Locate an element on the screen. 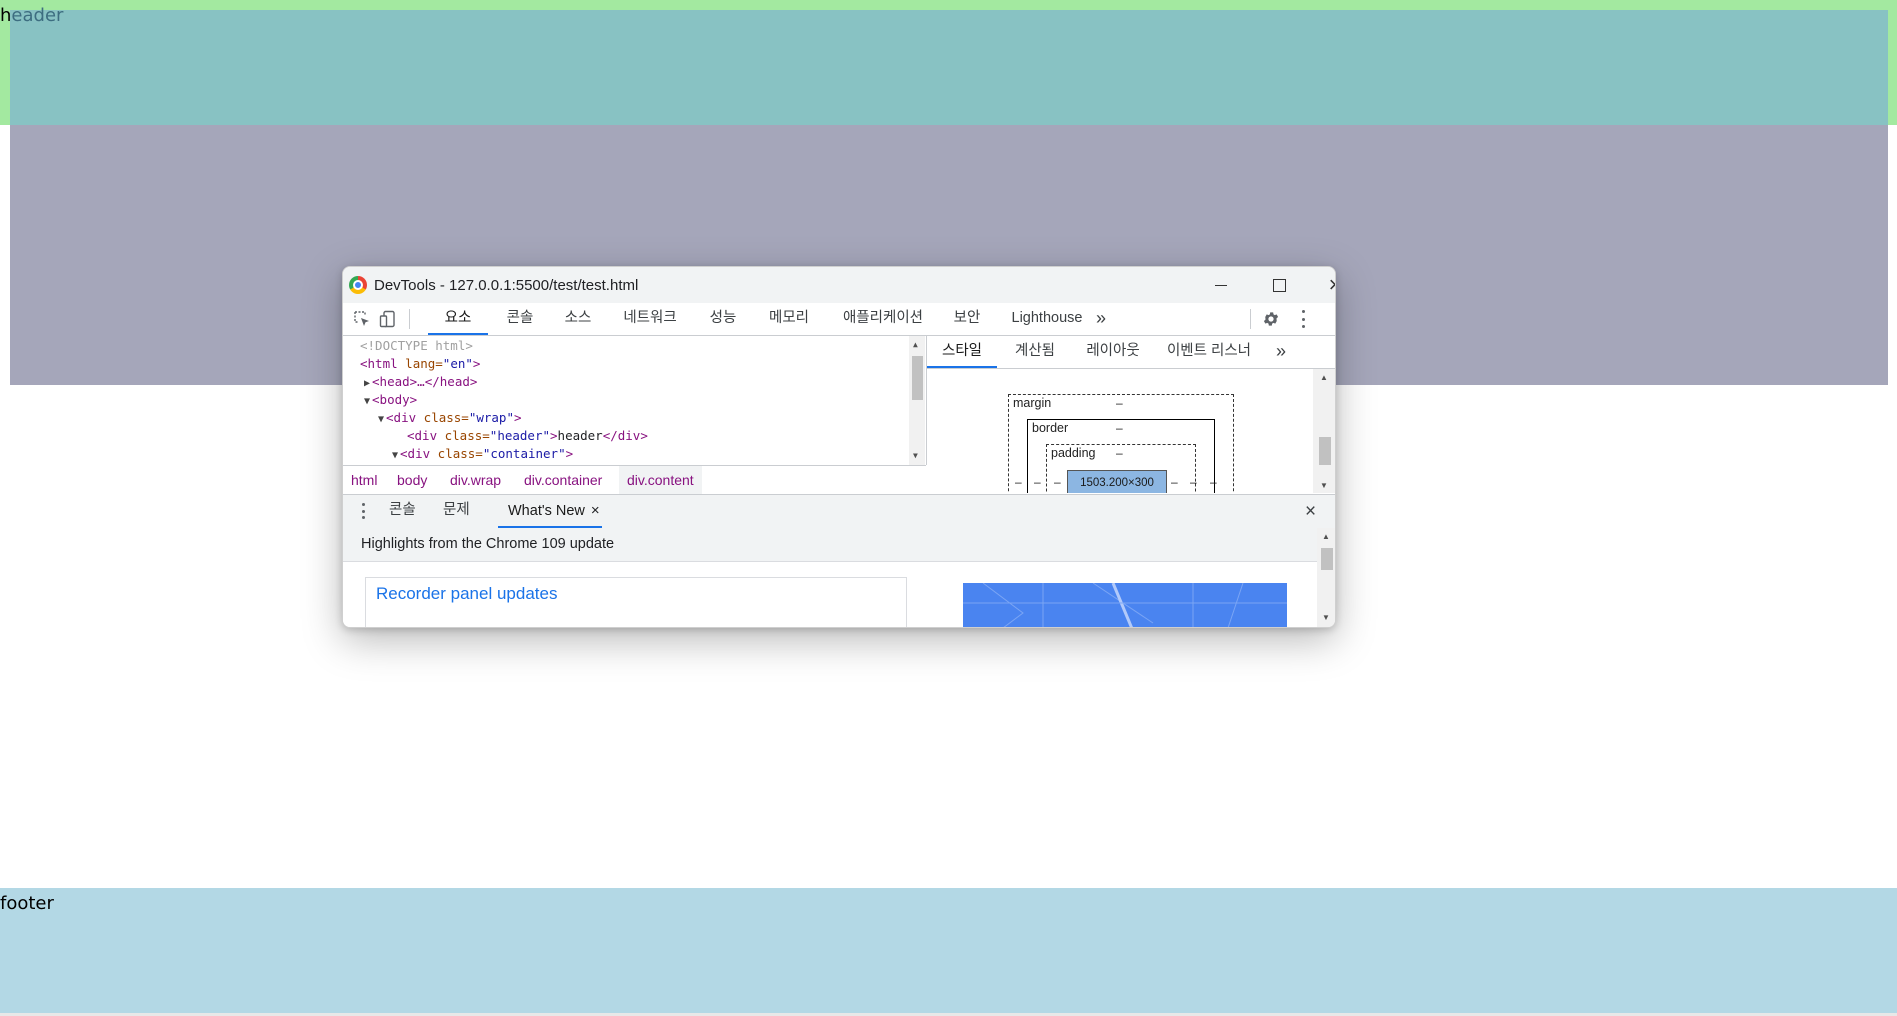 This screenshot has height=1016, width=1897. tag-text: <div is located at coordinates (415, 453).